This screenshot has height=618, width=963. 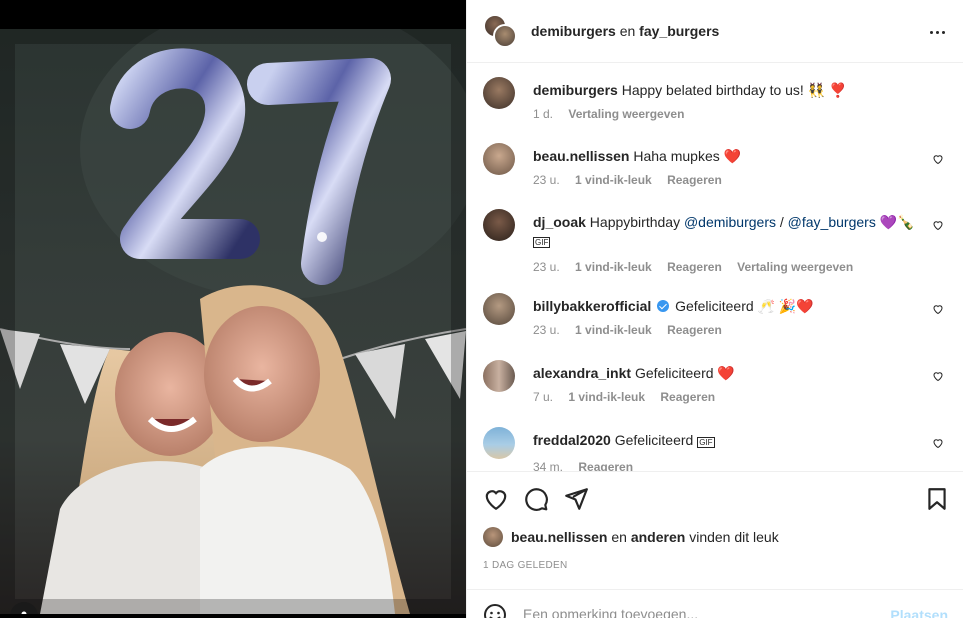 What do you see at coordinates (573, 31) in the screenshot?
I see `header-user1: demiburgers` at bounding box center [573, 31].